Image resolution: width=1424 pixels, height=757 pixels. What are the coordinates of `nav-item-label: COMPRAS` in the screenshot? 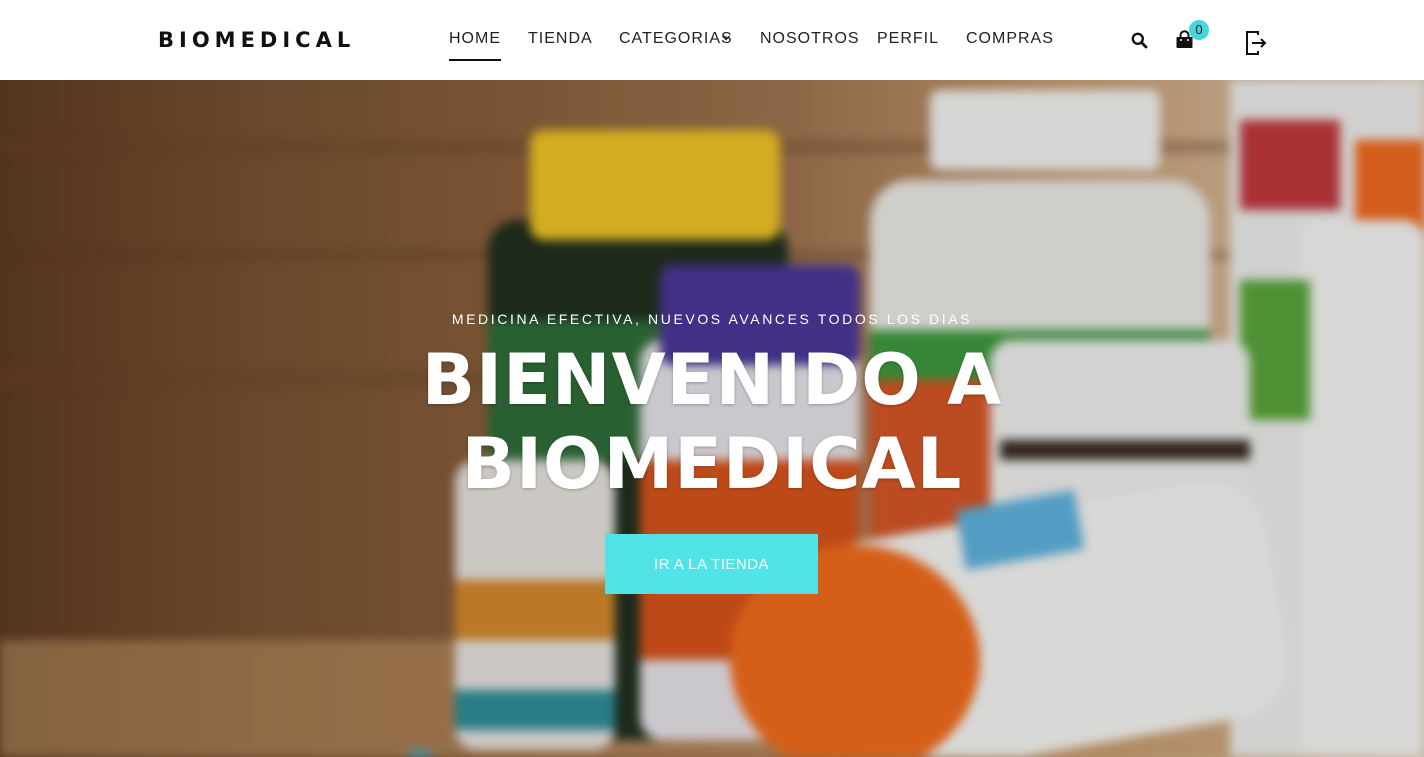 It's located at (1010, 38).